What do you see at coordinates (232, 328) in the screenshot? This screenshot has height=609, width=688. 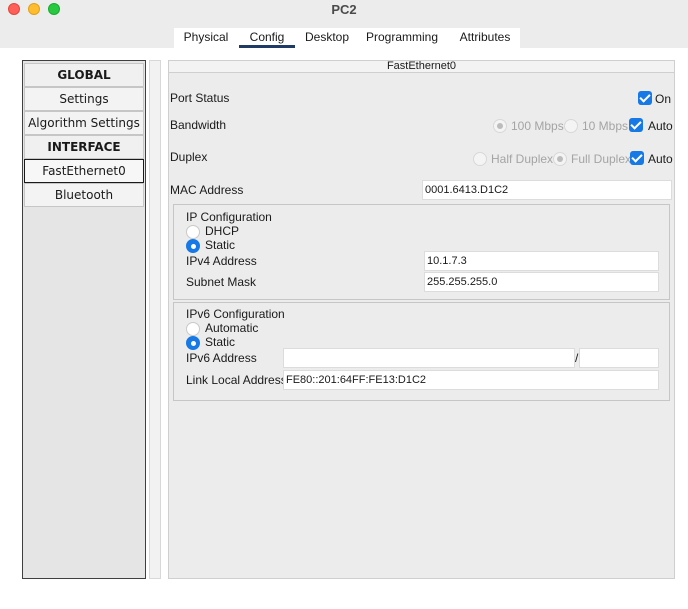 I see `ipv6-automatic-label: Automatic` at bounding box center [232, 328].